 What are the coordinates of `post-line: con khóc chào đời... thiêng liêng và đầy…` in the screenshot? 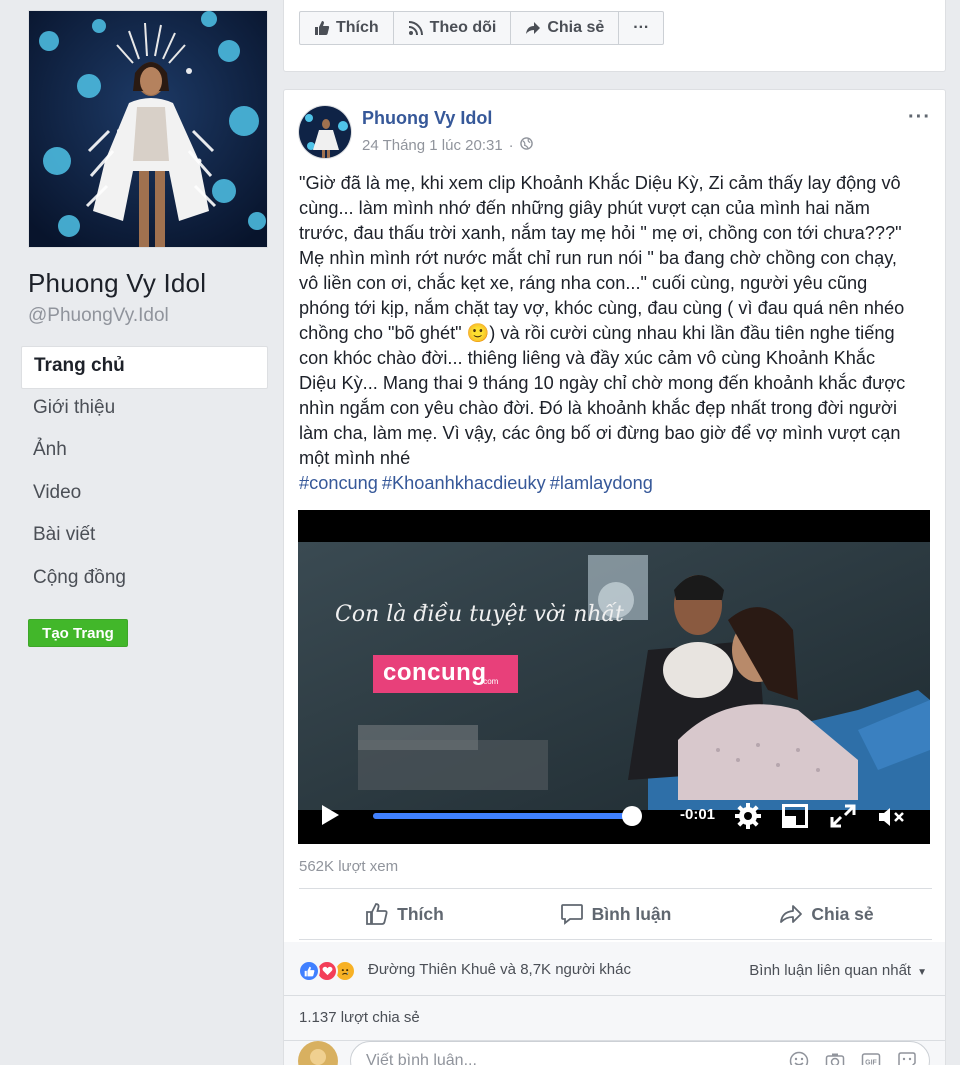 It's located at (587, 358).